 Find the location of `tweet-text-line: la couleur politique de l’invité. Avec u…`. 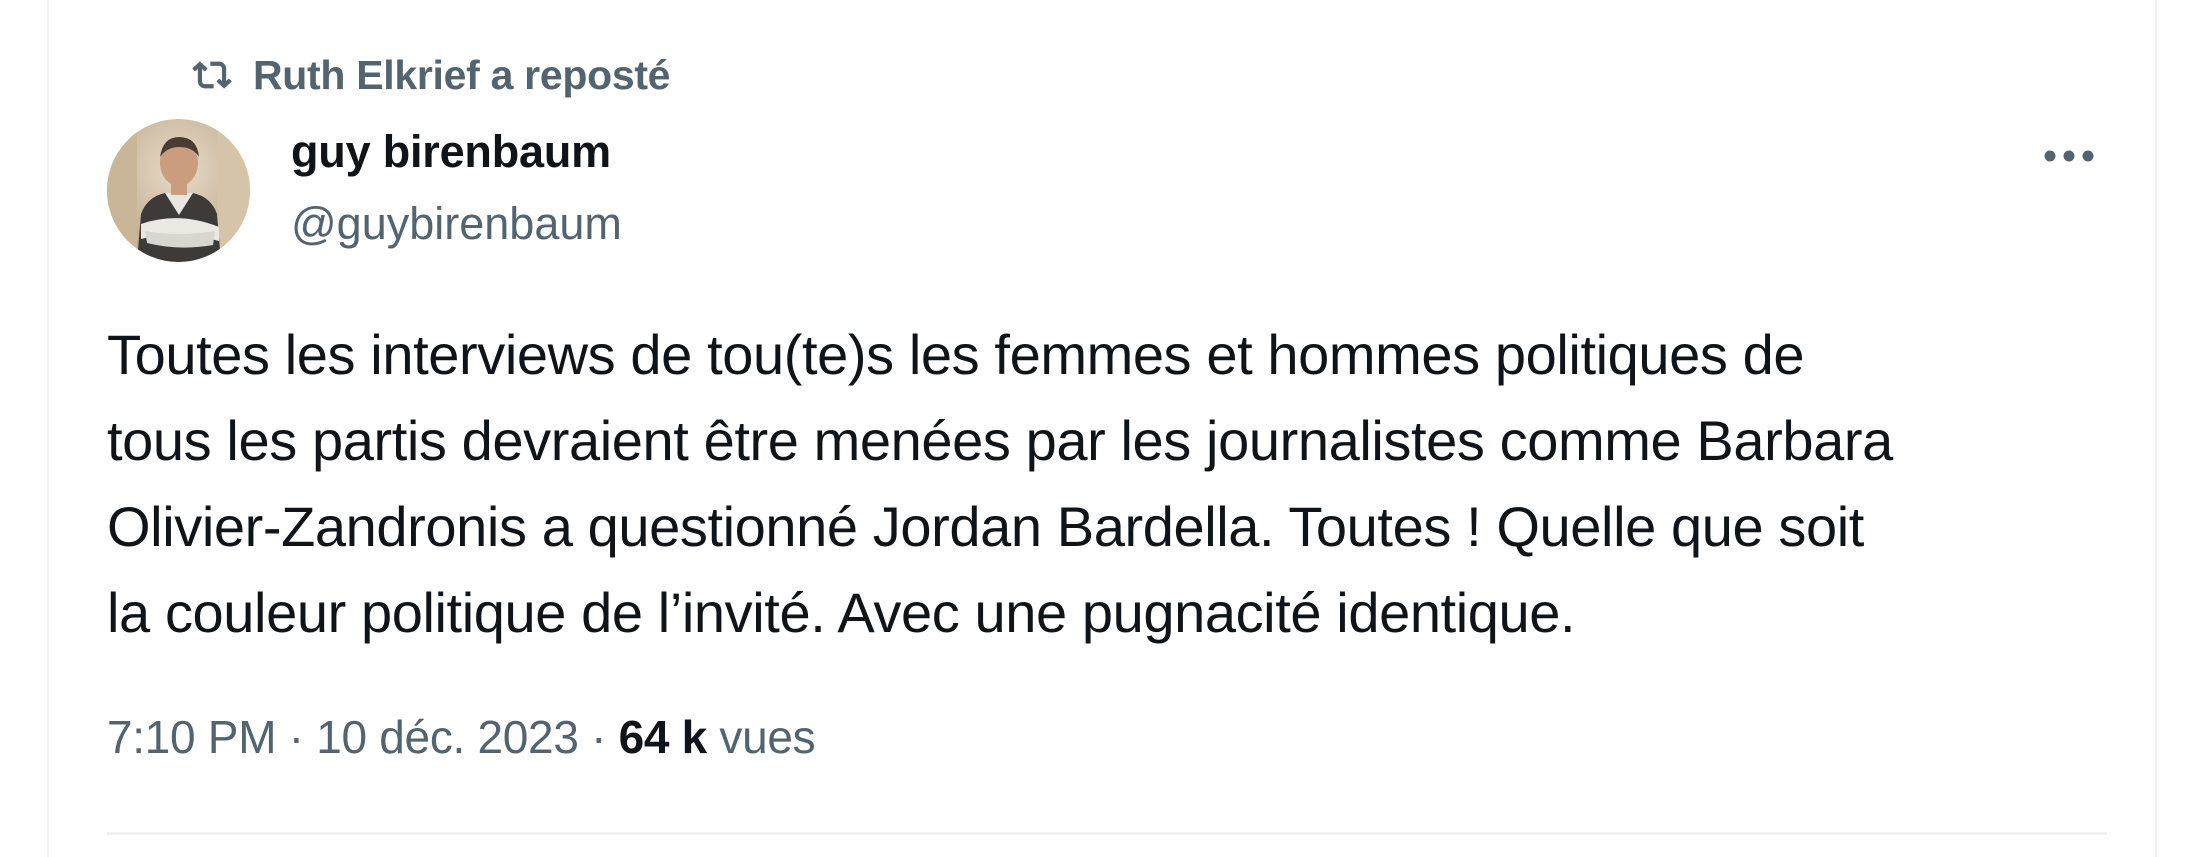

tweet-text-line: la couleur politique de l’invité. Avec u… is located at coordinates (841, 612).